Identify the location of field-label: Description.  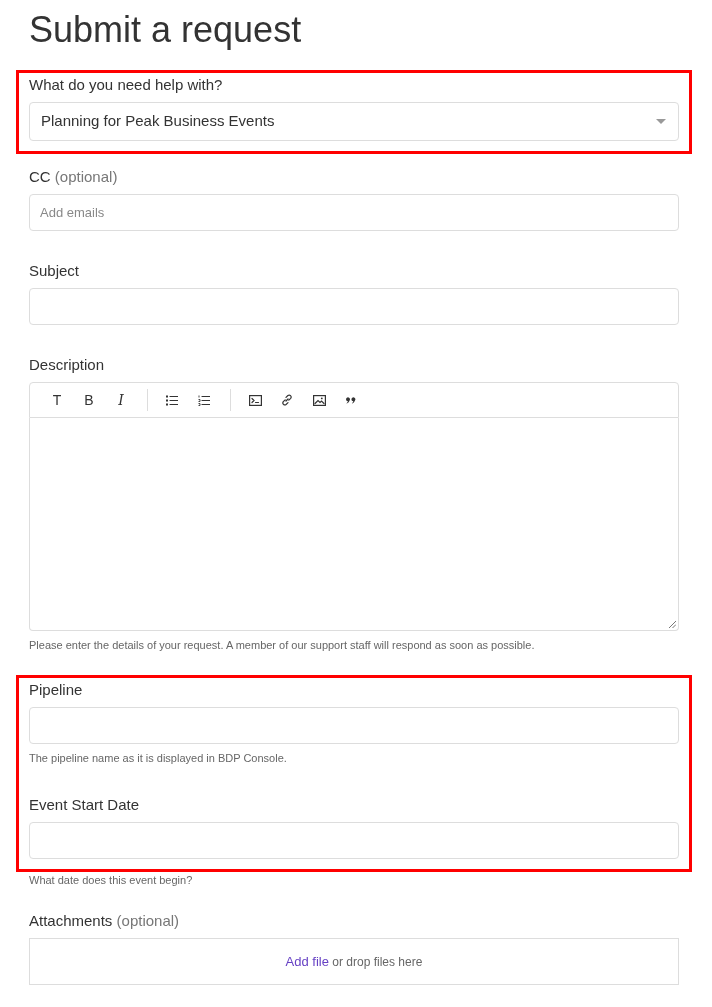
(67, 365).